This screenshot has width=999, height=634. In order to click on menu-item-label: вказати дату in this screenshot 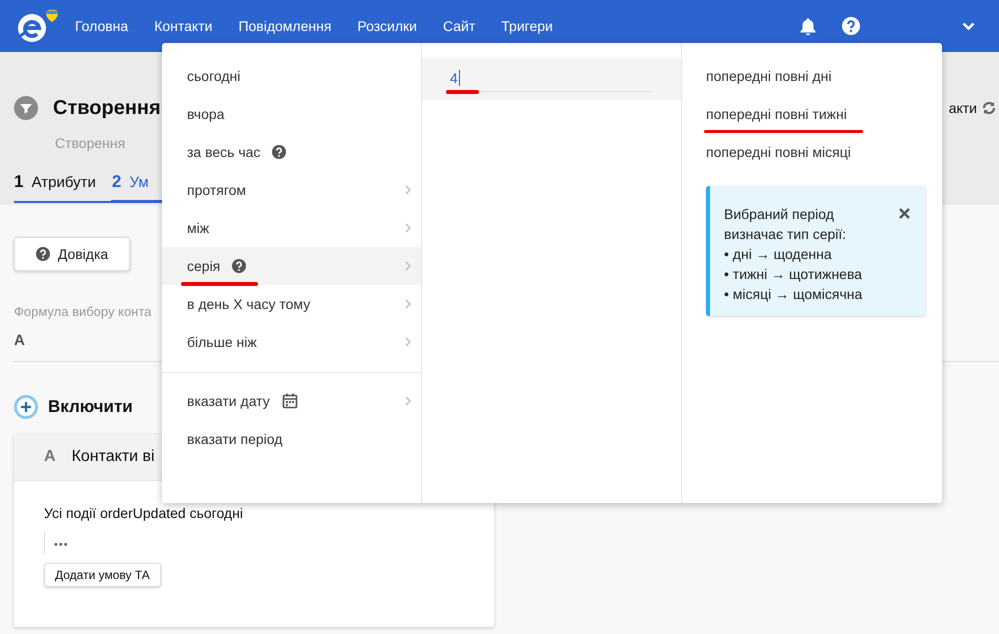, I will do `click(228, 401)`.